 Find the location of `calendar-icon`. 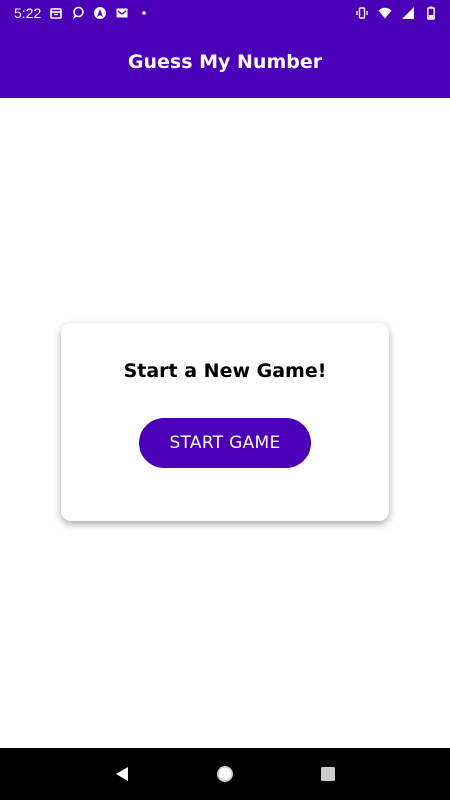

calendar-icon is located at coordinates (56, 13).